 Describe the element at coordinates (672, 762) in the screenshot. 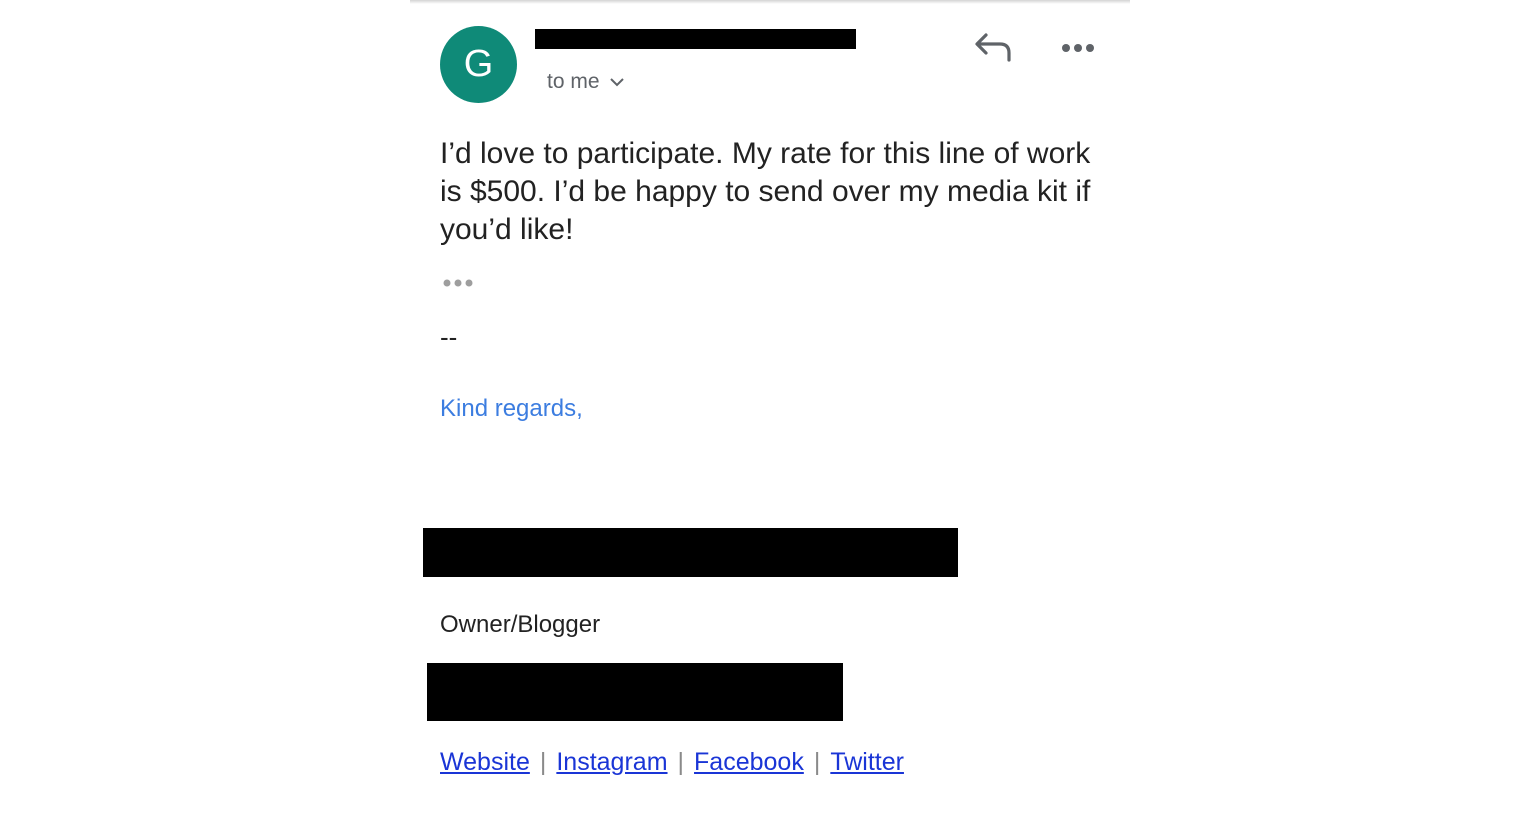

I see `signature-links: Website | Instagram | Facebook | Twitter` at that location.